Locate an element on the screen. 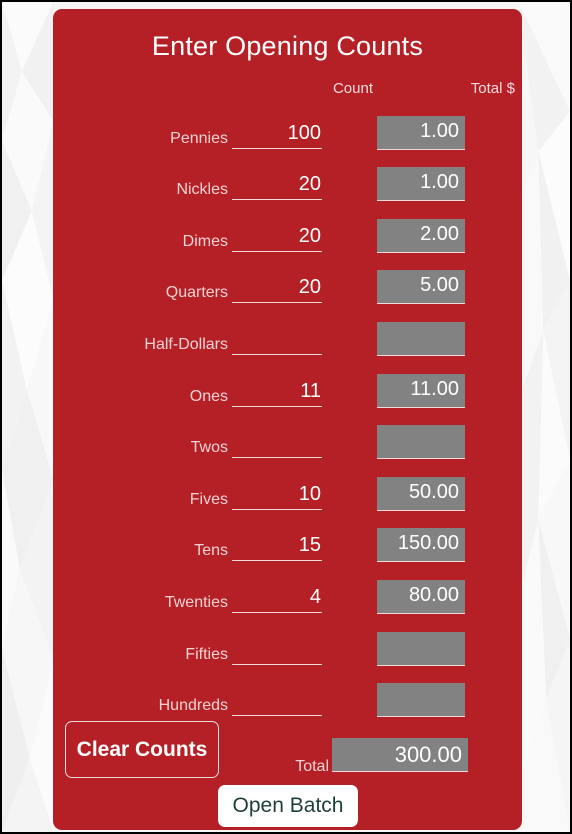 Image resolution: width=572 pixels, height=834 pixels. total-field-fifties is located at coordinates (421, 648).